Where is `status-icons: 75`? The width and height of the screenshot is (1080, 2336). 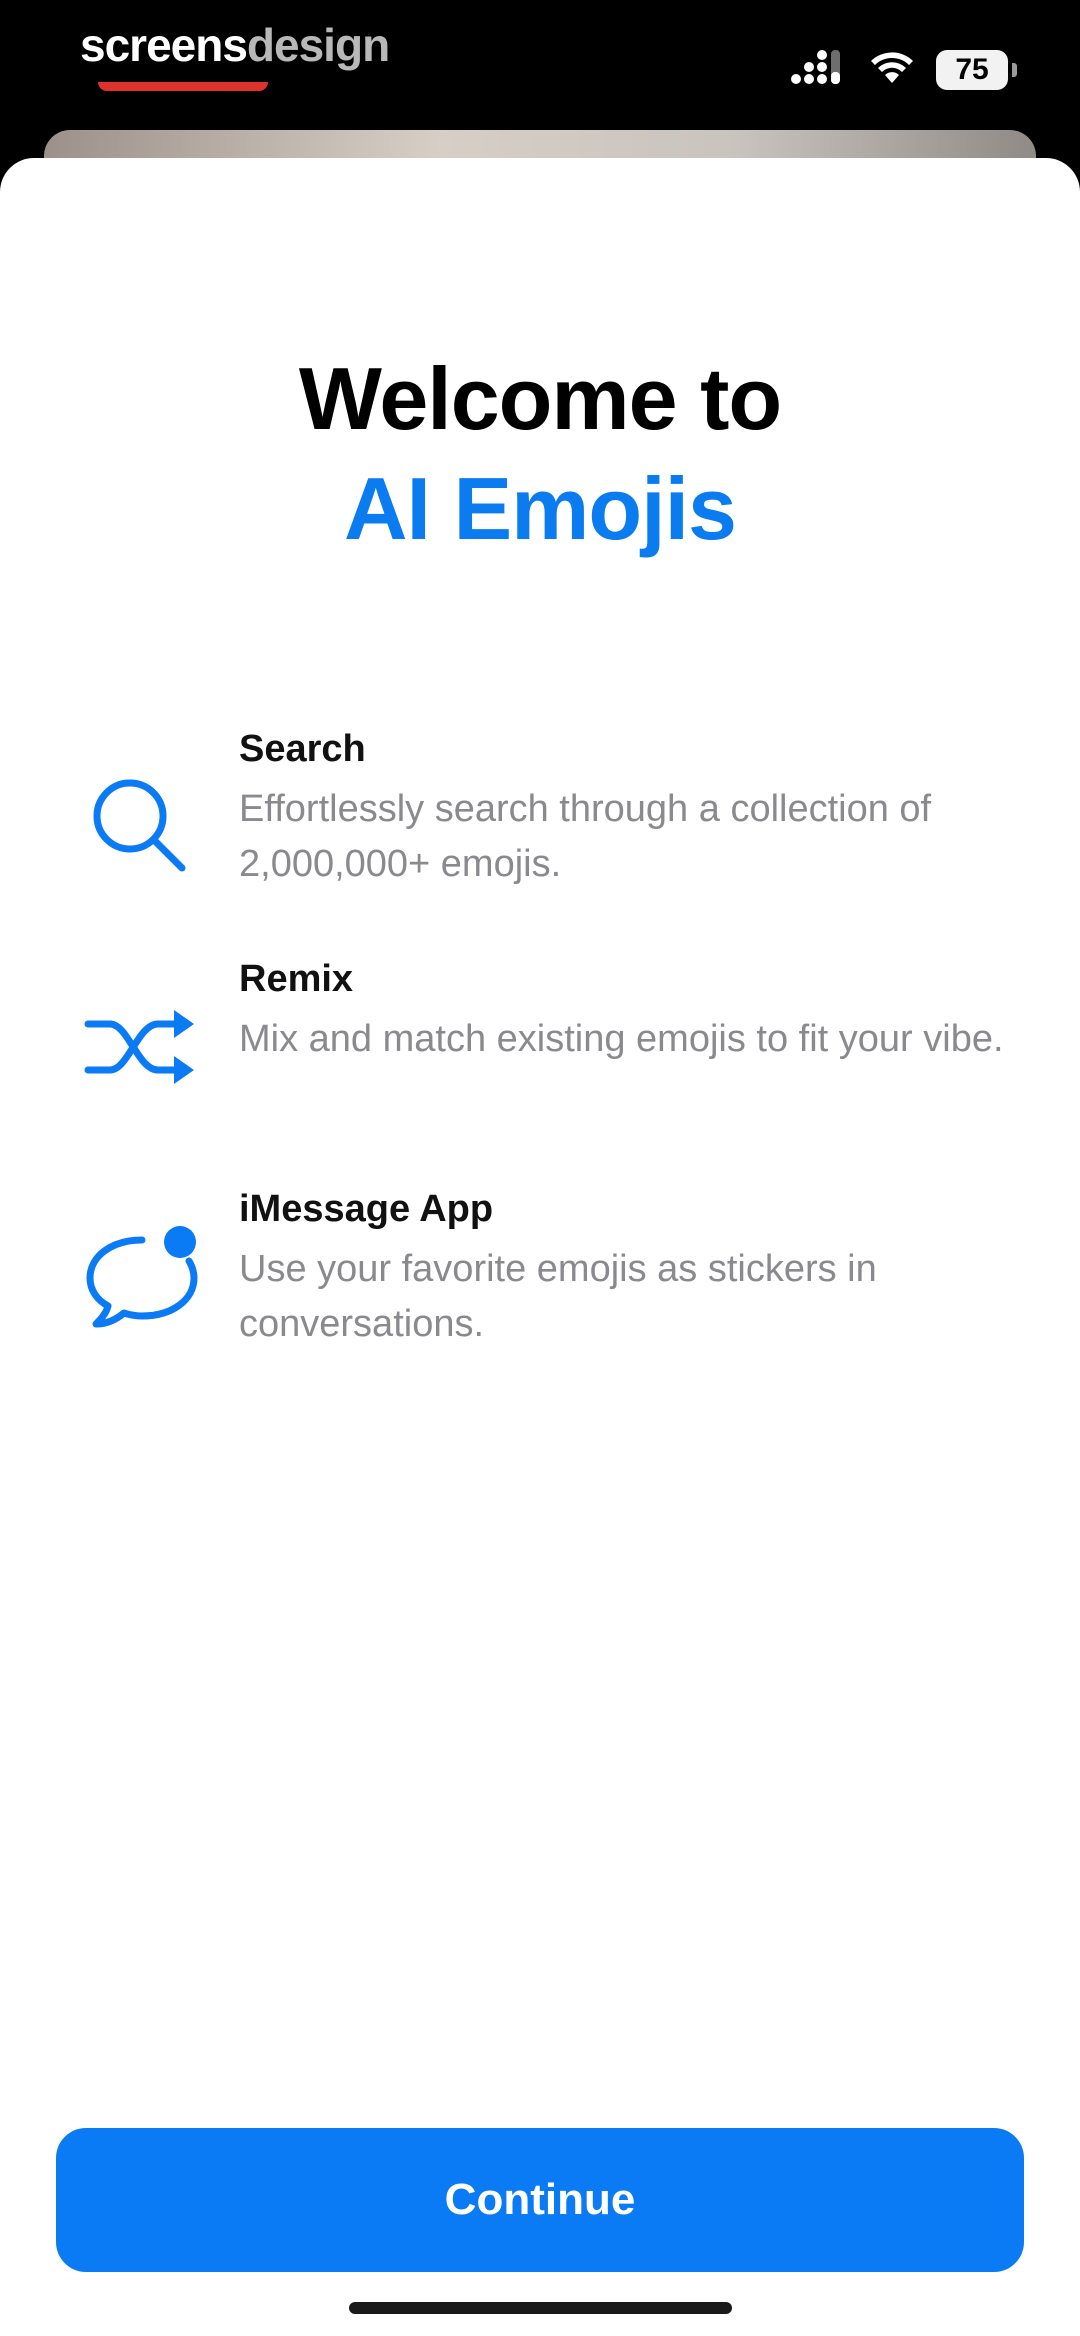 status-icons: 75 is located at coordinates (903, 69).